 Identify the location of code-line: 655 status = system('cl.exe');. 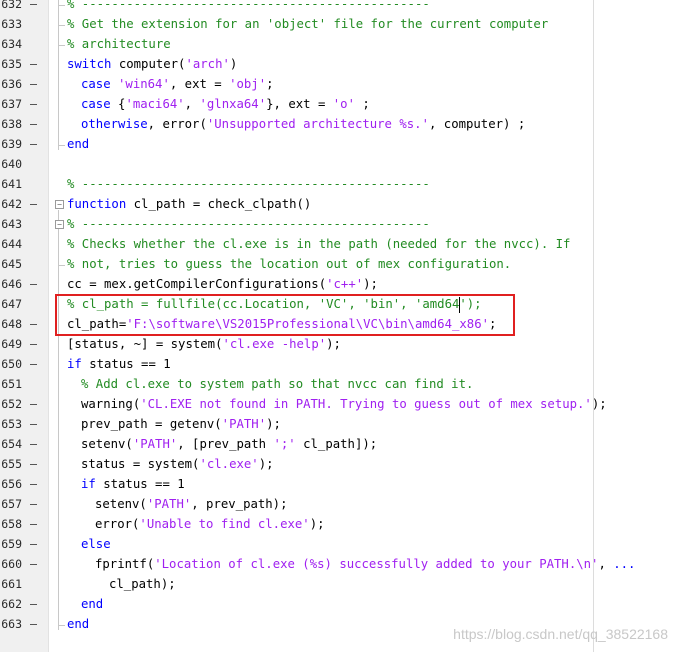
(339, 464).